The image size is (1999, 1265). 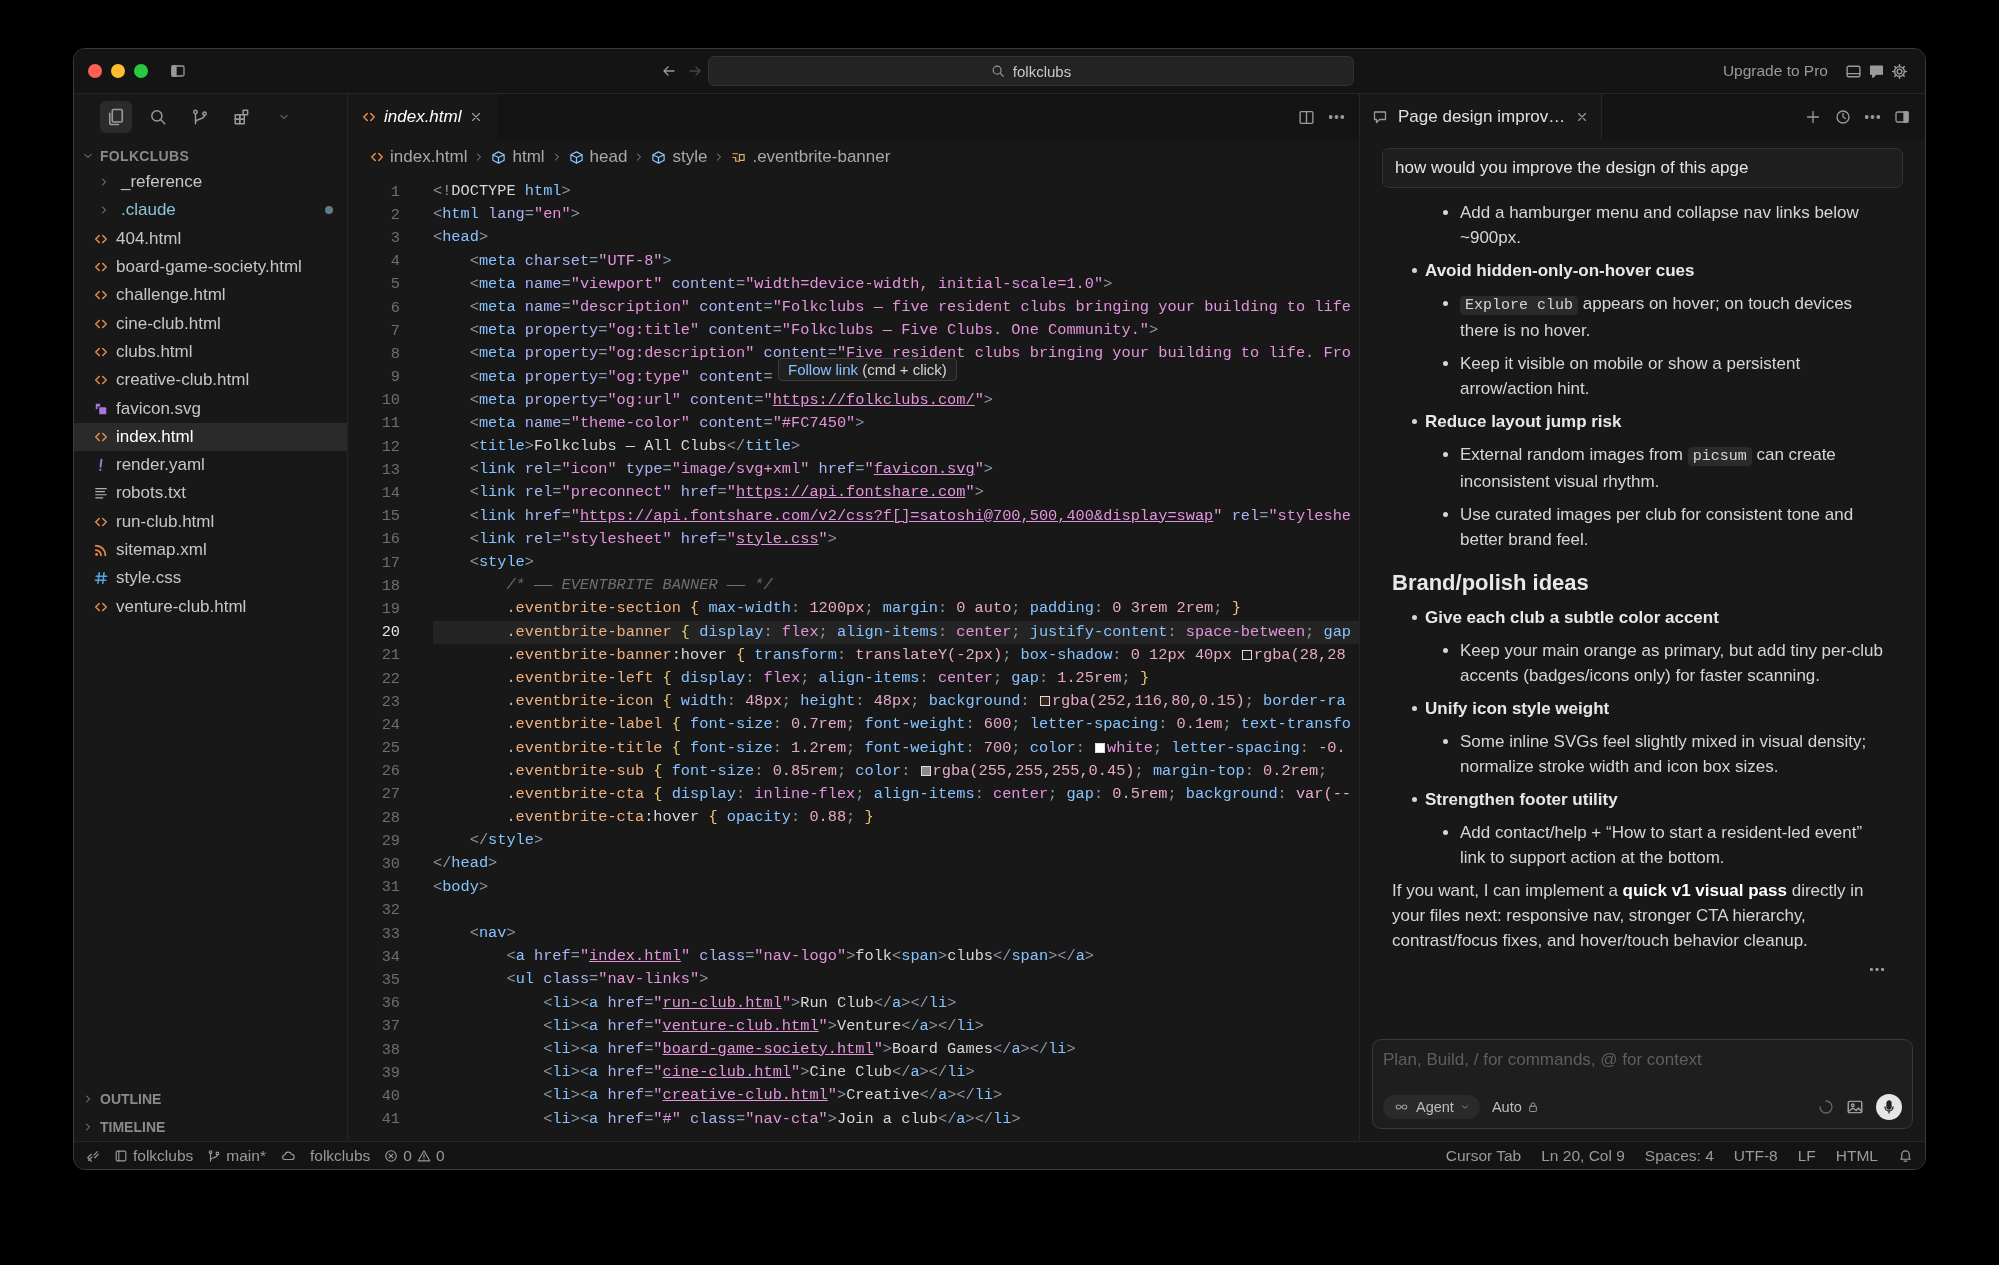 I want to click on status-item: Ln 20, Col 9, so click(x=1583, y=1155).